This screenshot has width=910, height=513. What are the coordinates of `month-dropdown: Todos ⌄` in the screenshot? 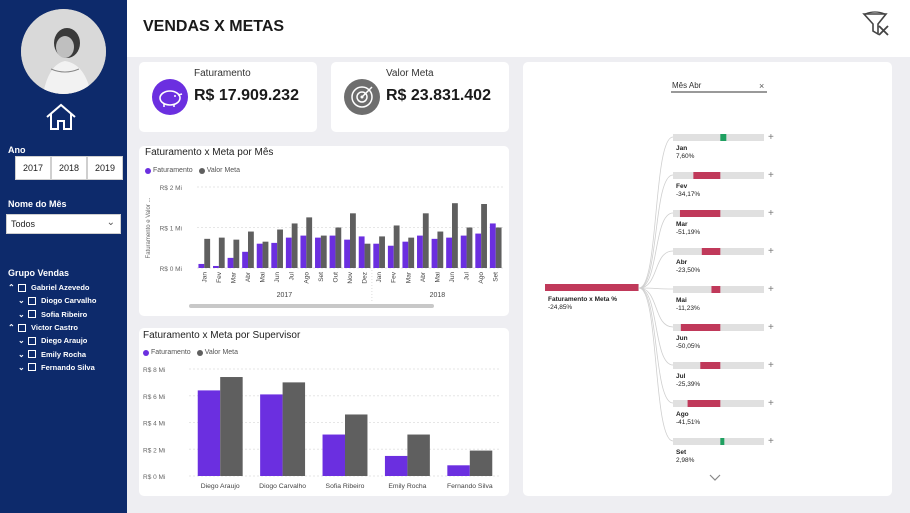 It's located at (63, 224).